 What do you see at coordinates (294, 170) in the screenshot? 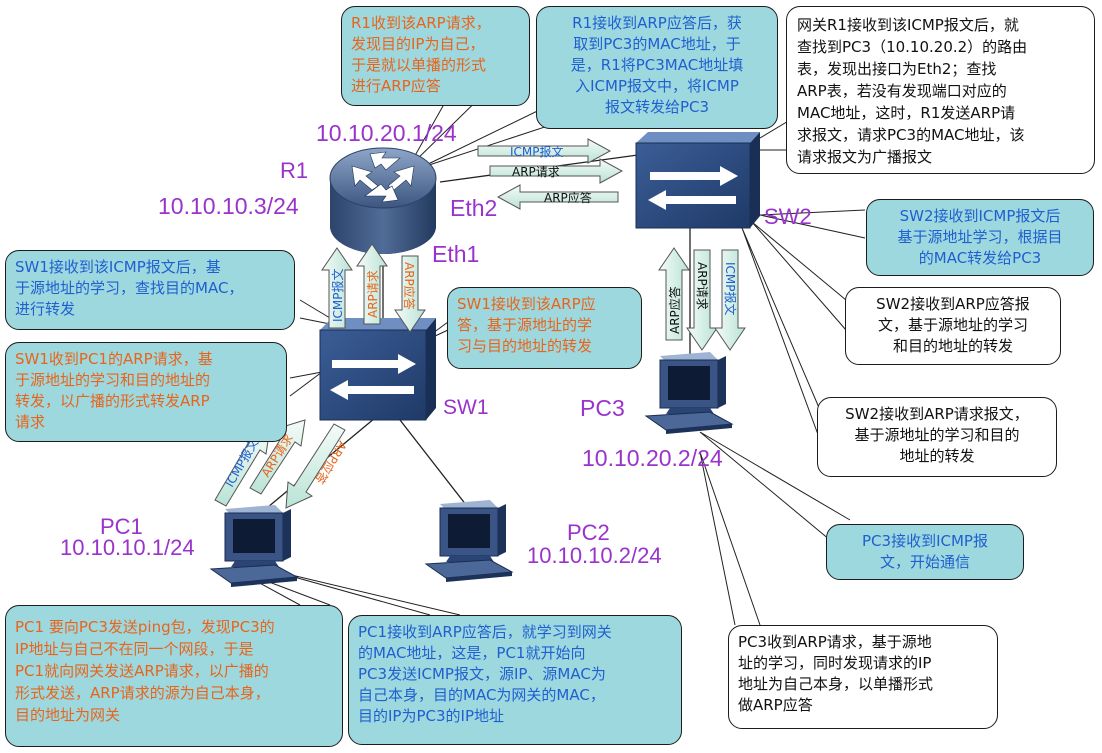
I see `r1-name: R1` at bounding box center [294, 170].